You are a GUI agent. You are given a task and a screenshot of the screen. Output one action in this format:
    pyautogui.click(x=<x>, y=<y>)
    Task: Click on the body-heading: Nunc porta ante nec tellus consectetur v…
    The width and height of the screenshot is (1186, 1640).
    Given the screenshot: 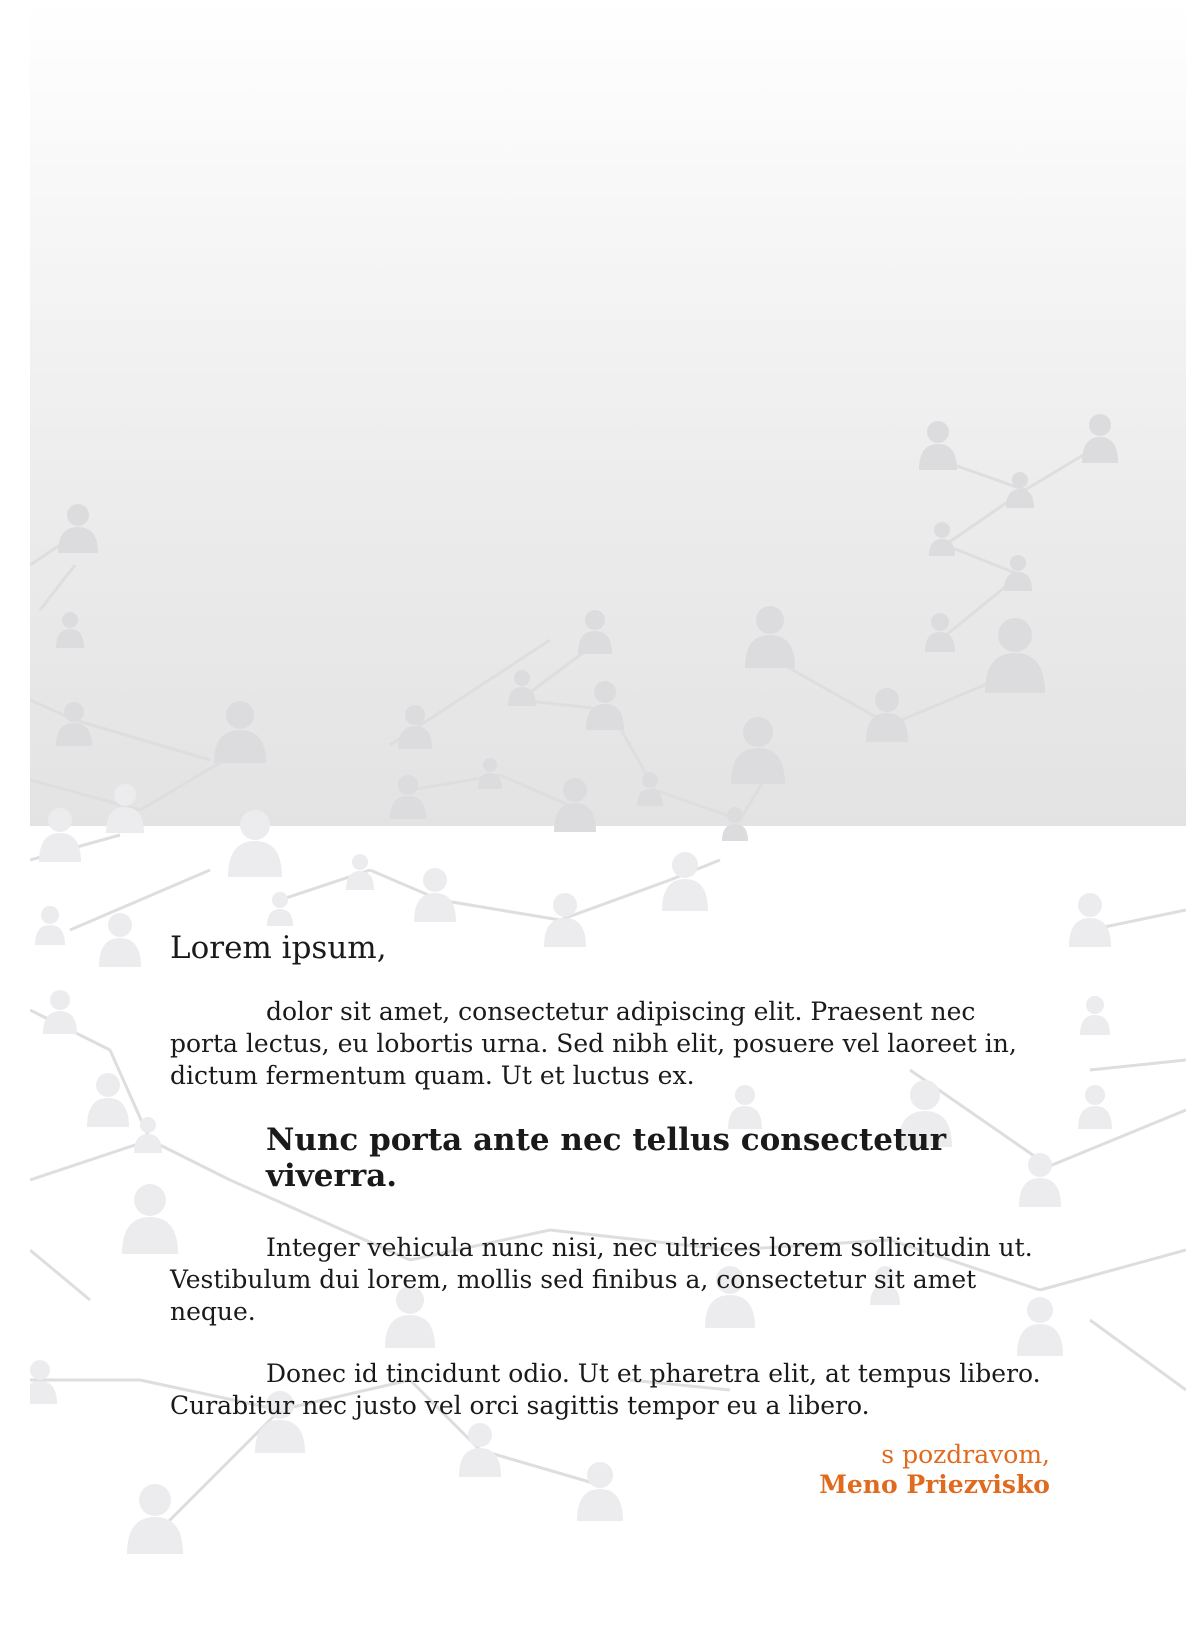 What is the action you would take?
    pyautogui.click(x=606, y=1158)
    